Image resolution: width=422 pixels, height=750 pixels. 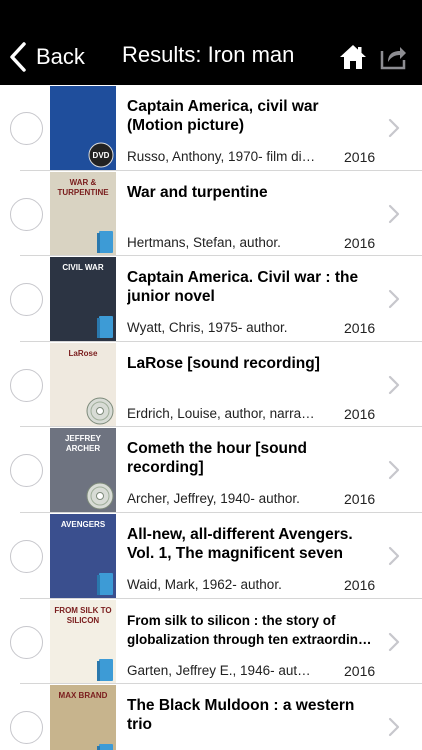 I want to click on cover-text: MAX BRAND, so click(x=83, y=696).